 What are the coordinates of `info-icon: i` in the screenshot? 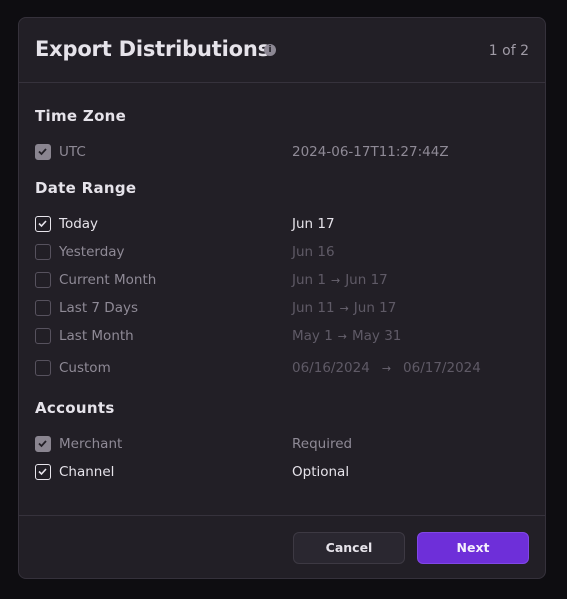 It's located at (270, 50).